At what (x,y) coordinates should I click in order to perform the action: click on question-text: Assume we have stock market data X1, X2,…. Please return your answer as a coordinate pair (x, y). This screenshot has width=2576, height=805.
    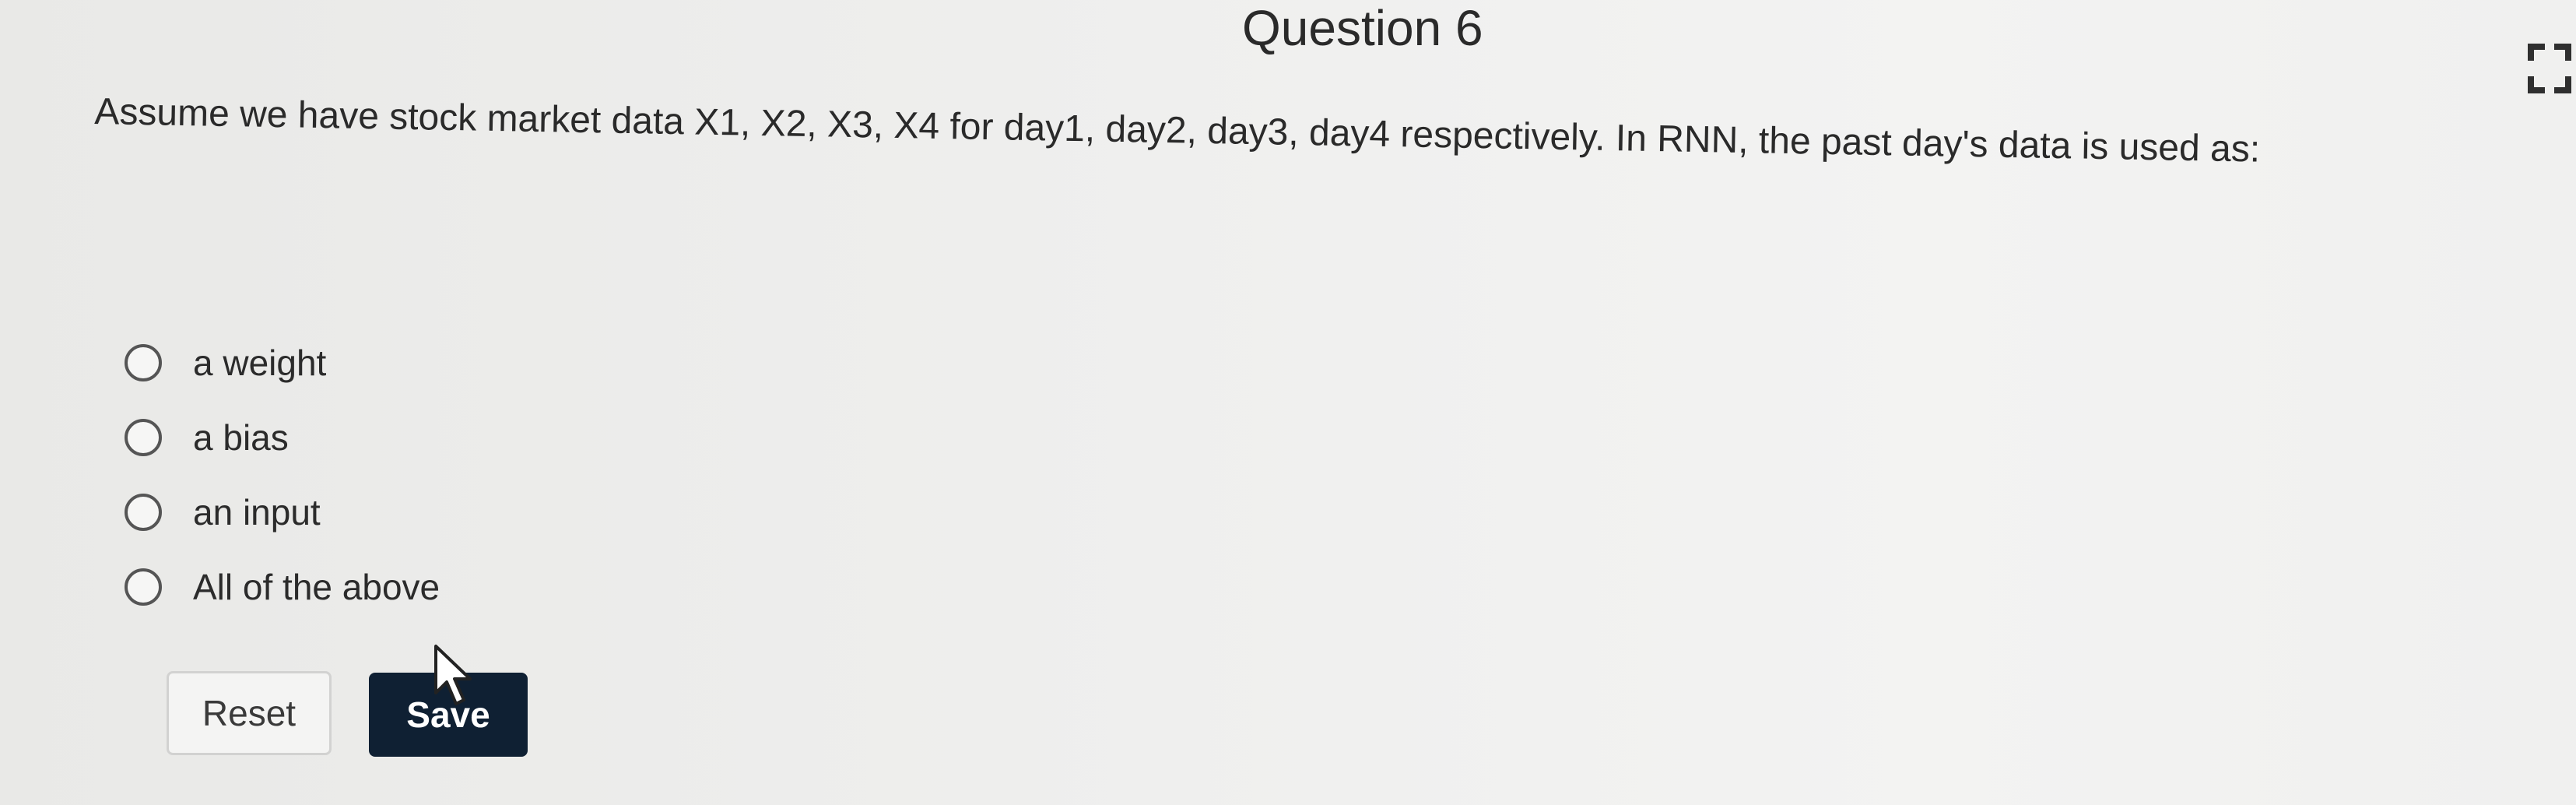
    Looking at the image, I should click on (1177, 130).